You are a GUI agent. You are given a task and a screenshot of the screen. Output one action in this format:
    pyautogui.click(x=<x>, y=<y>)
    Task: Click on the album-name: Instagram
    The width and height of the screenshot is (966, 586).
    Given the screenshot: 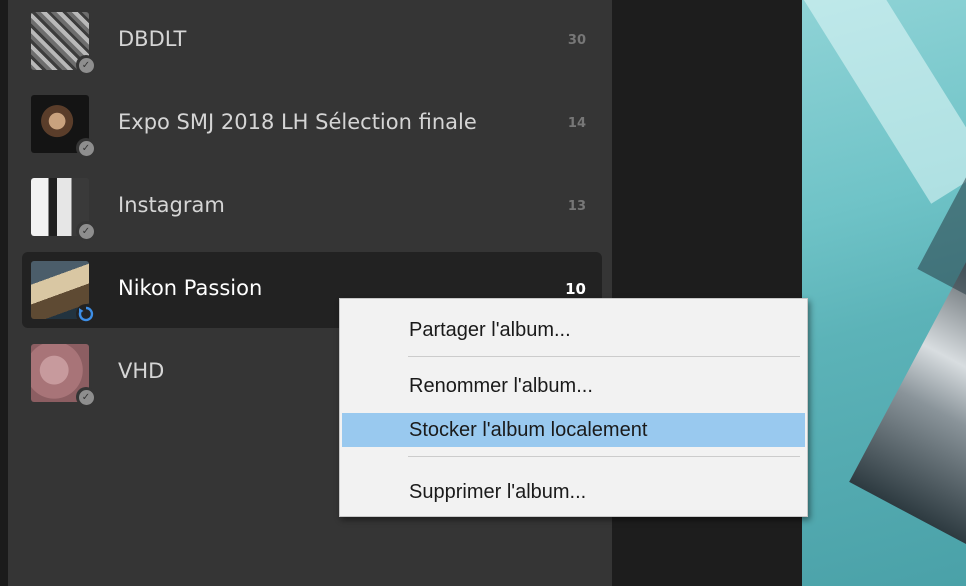 What is the action you would take?
    pyautogui.click(x=171, y=205)
    